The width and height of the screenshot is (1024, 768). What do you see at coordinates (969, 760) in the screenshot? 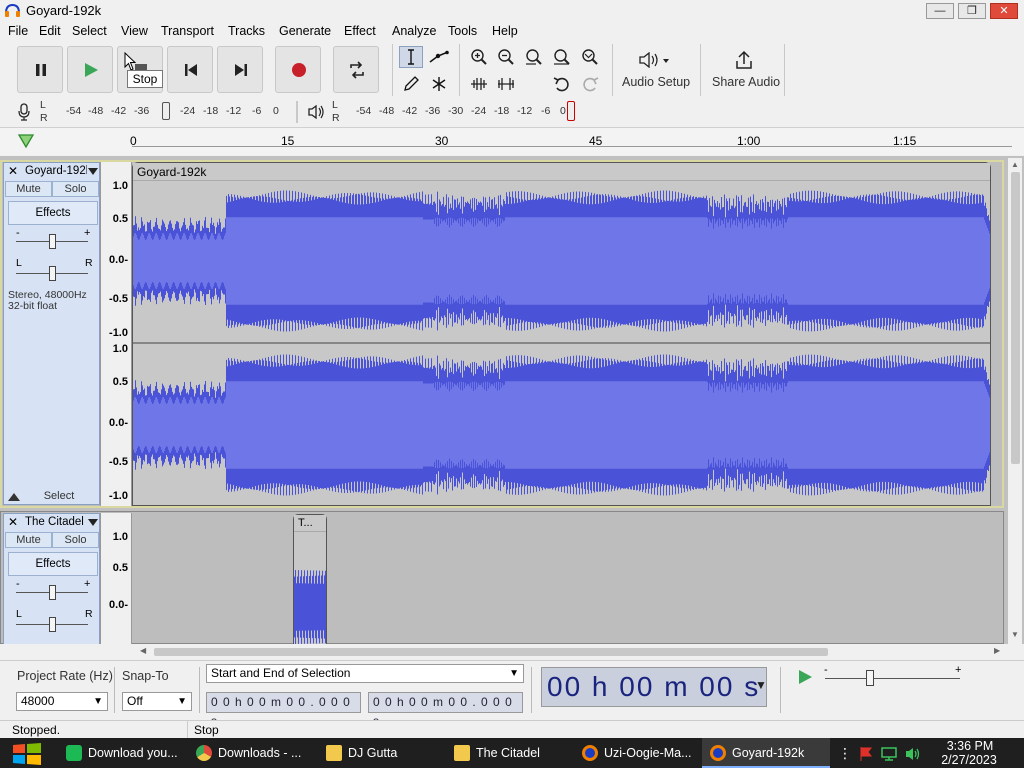
I see `clock-date: 2/27/2023` at bounding box center [969, 760].